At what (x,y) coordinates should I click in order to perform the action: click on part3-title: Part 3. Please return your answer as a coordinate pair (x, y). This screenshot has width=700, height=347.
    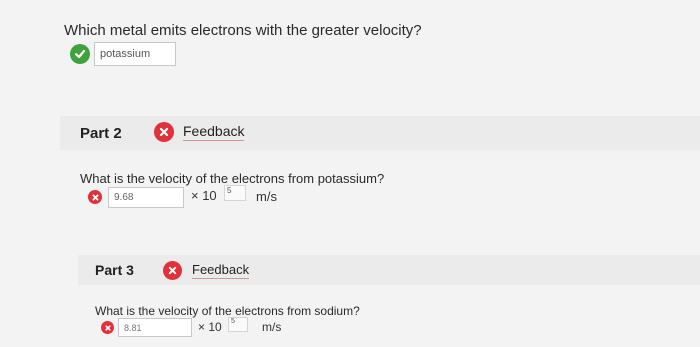
    Looking at the image, I should click on (114, 270).